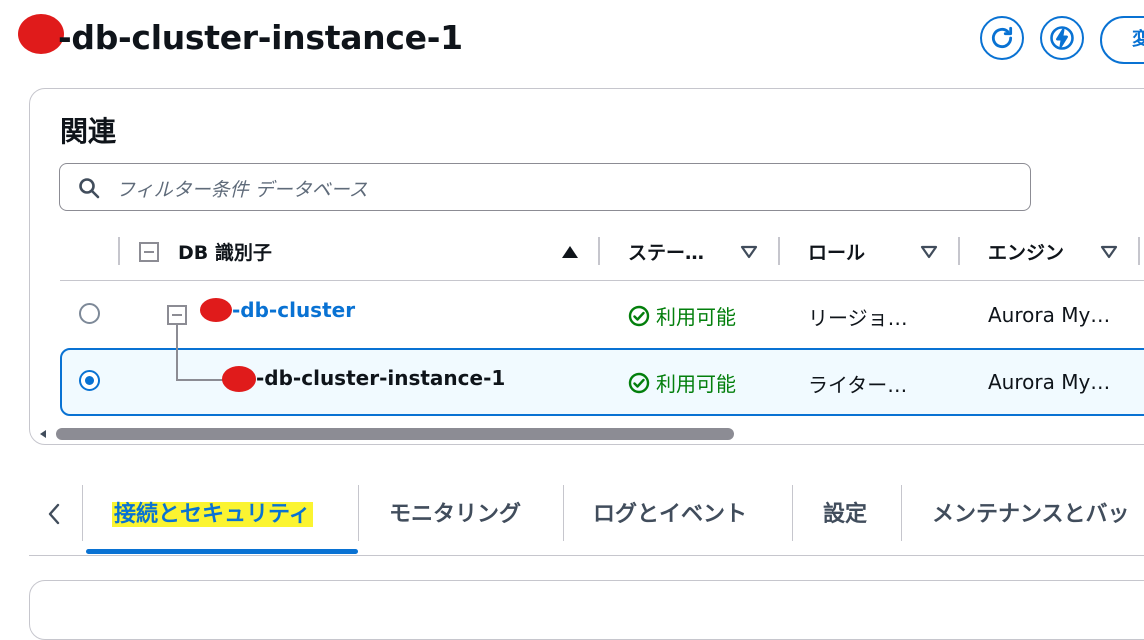  Describe the element at coordinates (293, 310) in the screenshot. I see `db-identifier-link: -db-cluster` at that location.